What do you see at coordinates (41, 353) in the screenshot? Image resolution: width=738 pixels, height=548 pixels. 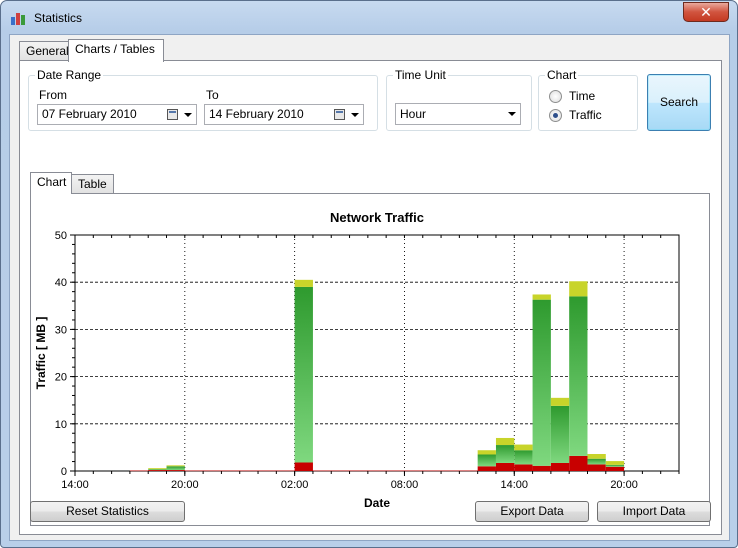 I see `y-axis-label: Traffic [ MB ]` at bounding box center [41, 353].